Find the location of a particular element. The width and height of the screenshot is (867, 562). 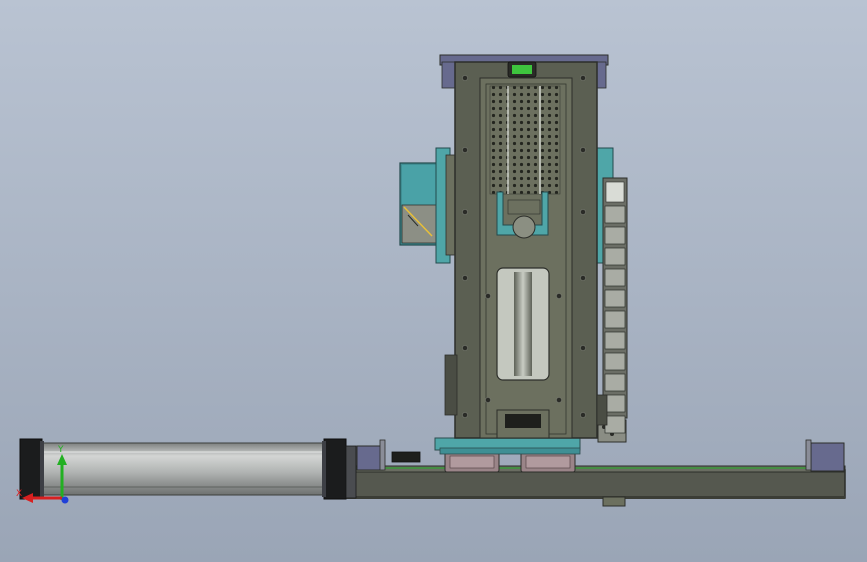

base-rail-top is located at coordinates (595, 469).